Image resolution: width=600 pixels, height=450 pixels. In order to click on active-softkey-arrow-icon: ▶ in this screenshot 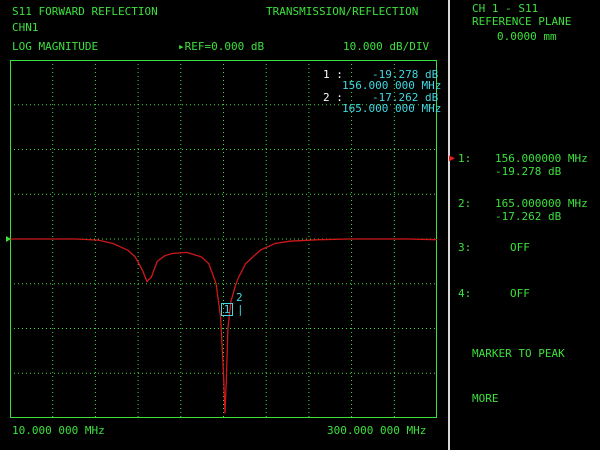, I will do `click(452, 158)`.